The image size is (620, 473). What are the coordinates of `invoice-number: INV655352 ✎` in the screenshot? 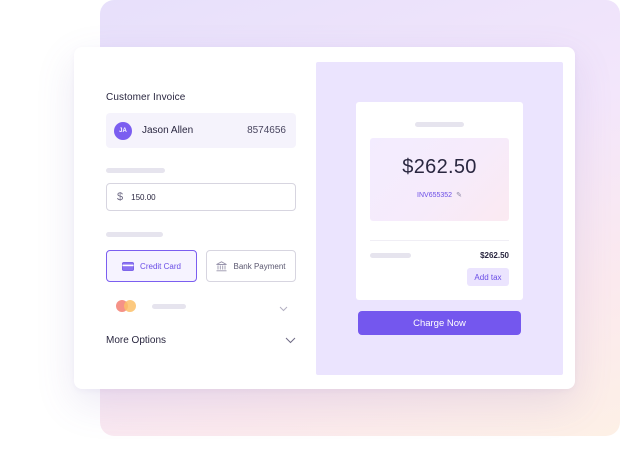 It's located at (439, 195).